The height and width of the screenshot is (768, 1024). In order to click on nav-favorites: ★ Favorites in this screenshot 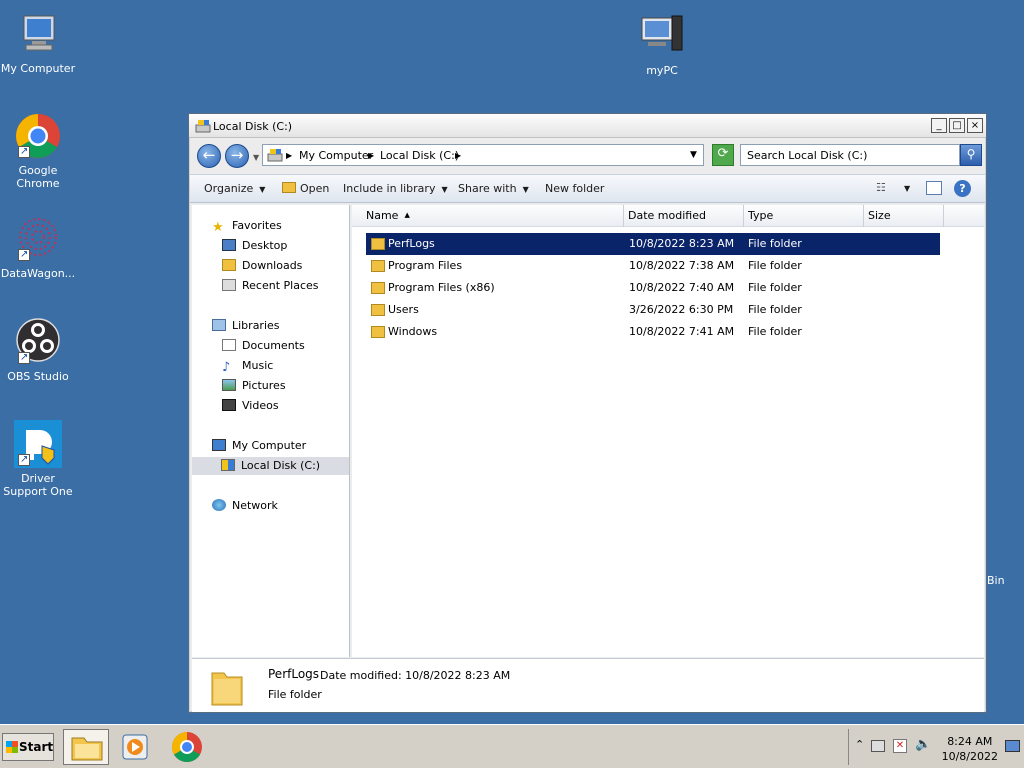, I will do `click(247, 226)`.